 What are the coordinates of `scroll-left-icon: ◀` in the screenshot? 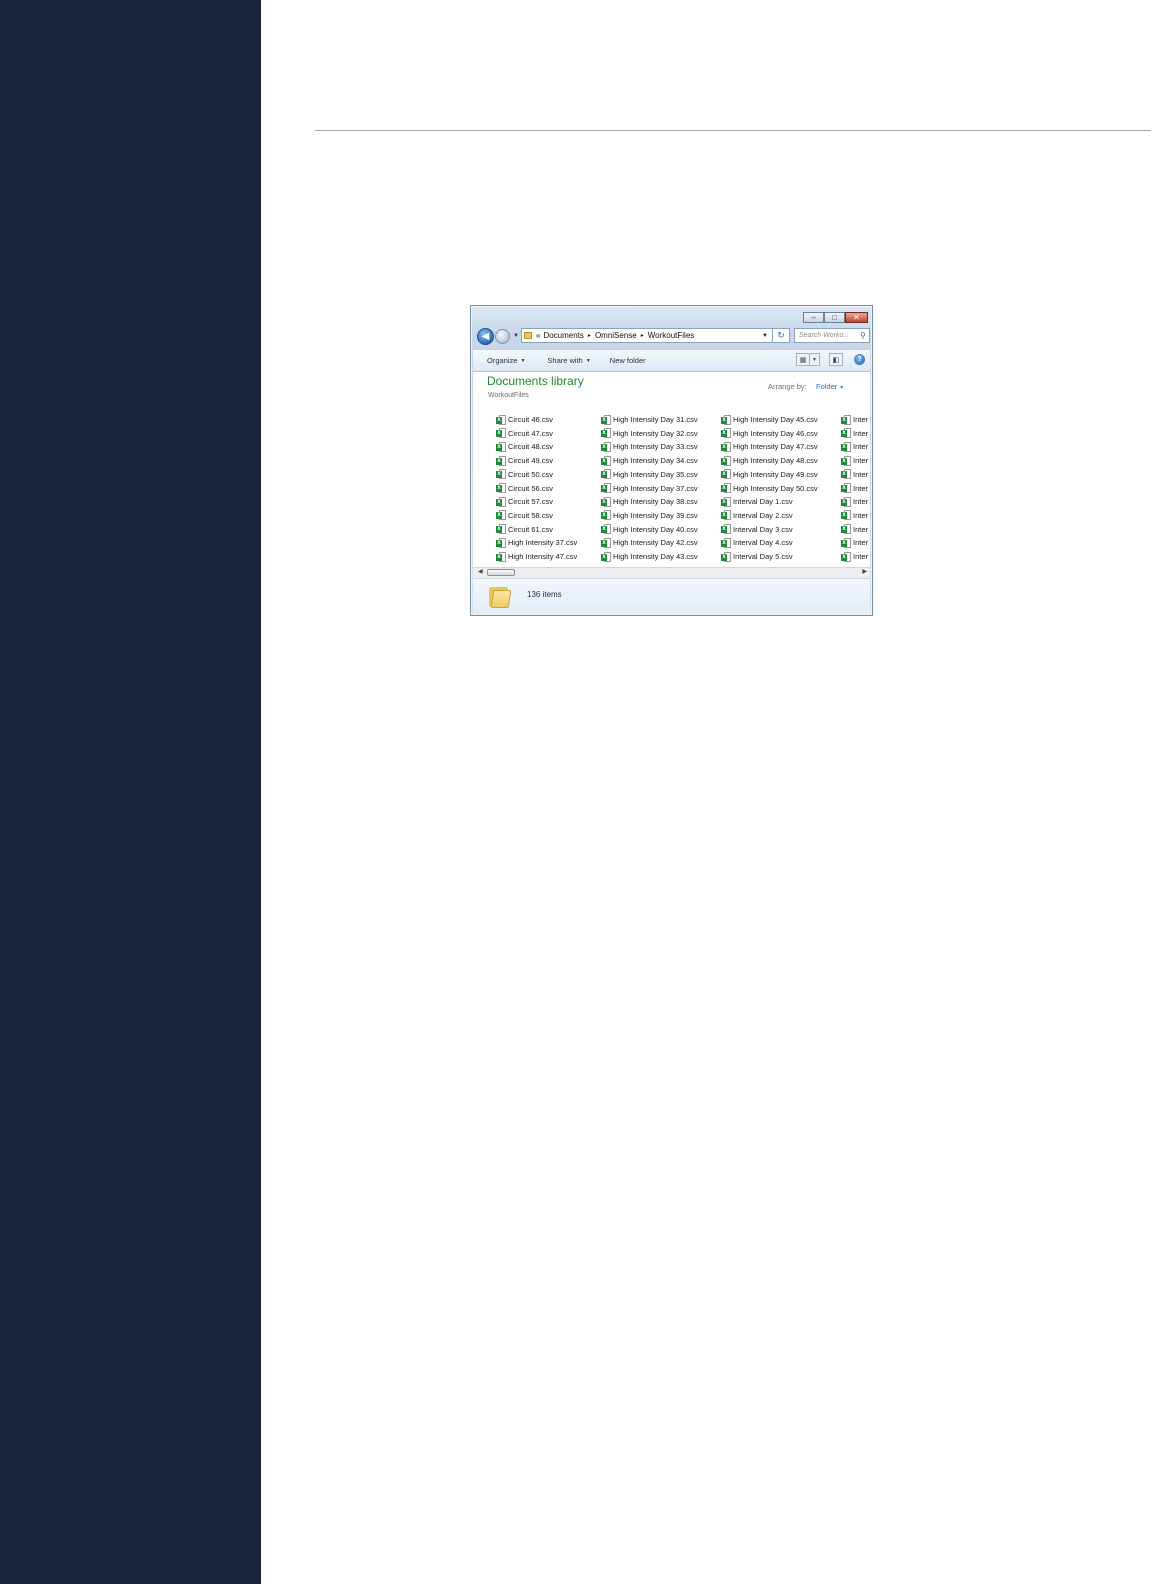 It's located at (480, 571).